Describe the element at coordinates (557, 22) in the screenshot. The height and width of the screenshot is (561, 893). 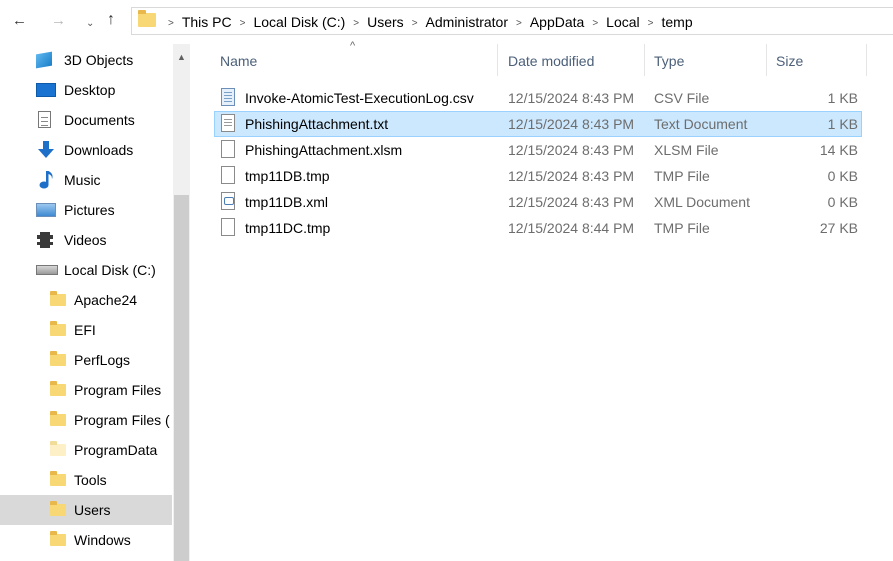
I see `breadcrumb-appdata: AppData` at that location.